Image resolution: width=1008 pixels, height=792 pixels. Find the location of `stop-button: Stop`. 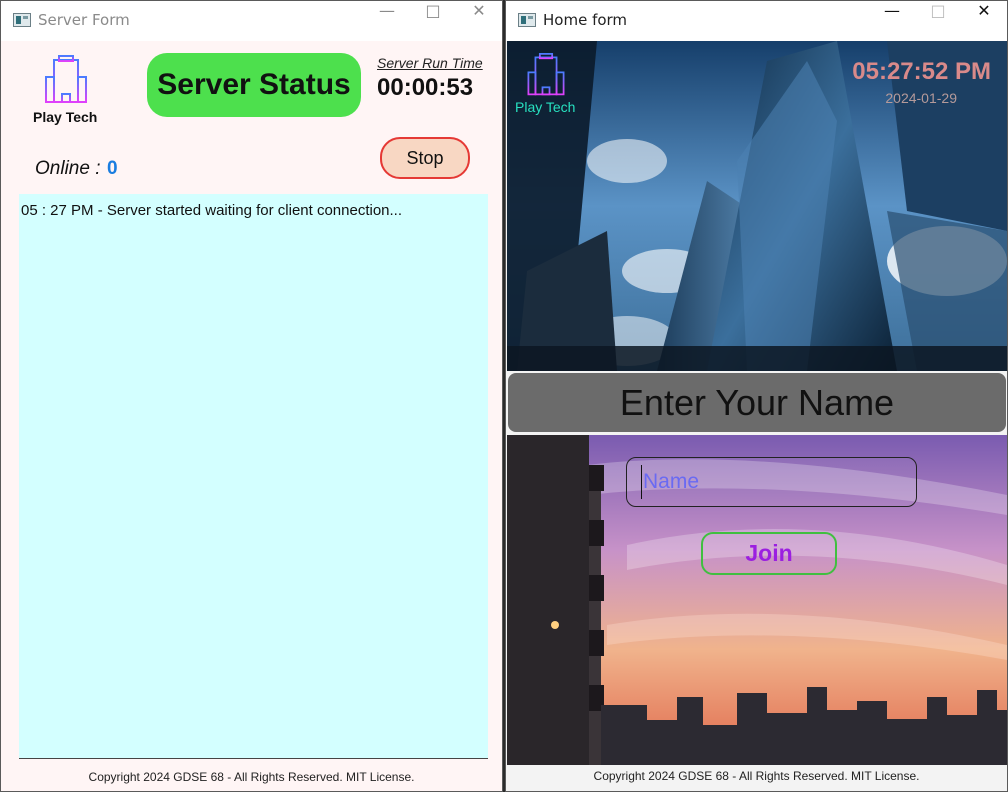

stop-button: Stop is located at coordinates (425, 158).